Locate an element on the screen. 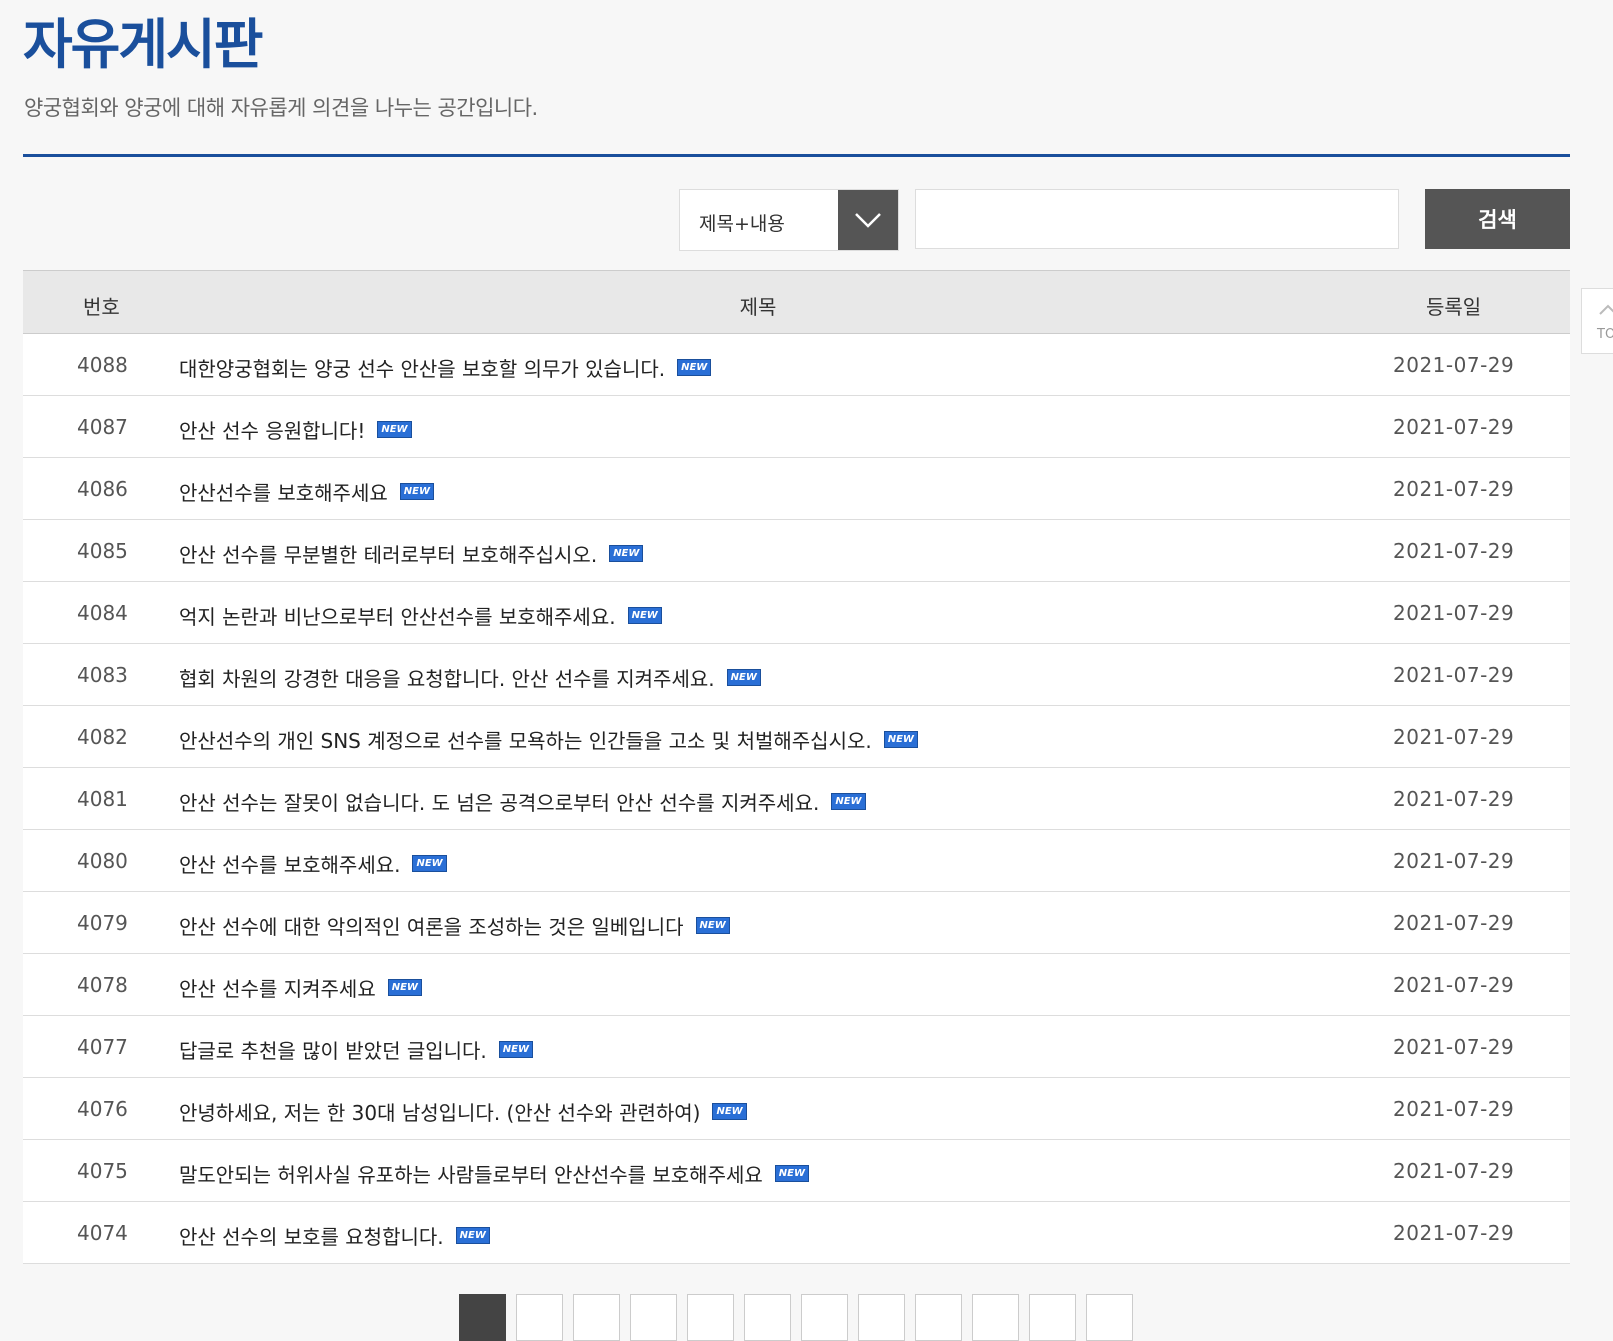 This screenshot has width=1613, height=1341. title-divider is located at coordinates (796, 155).